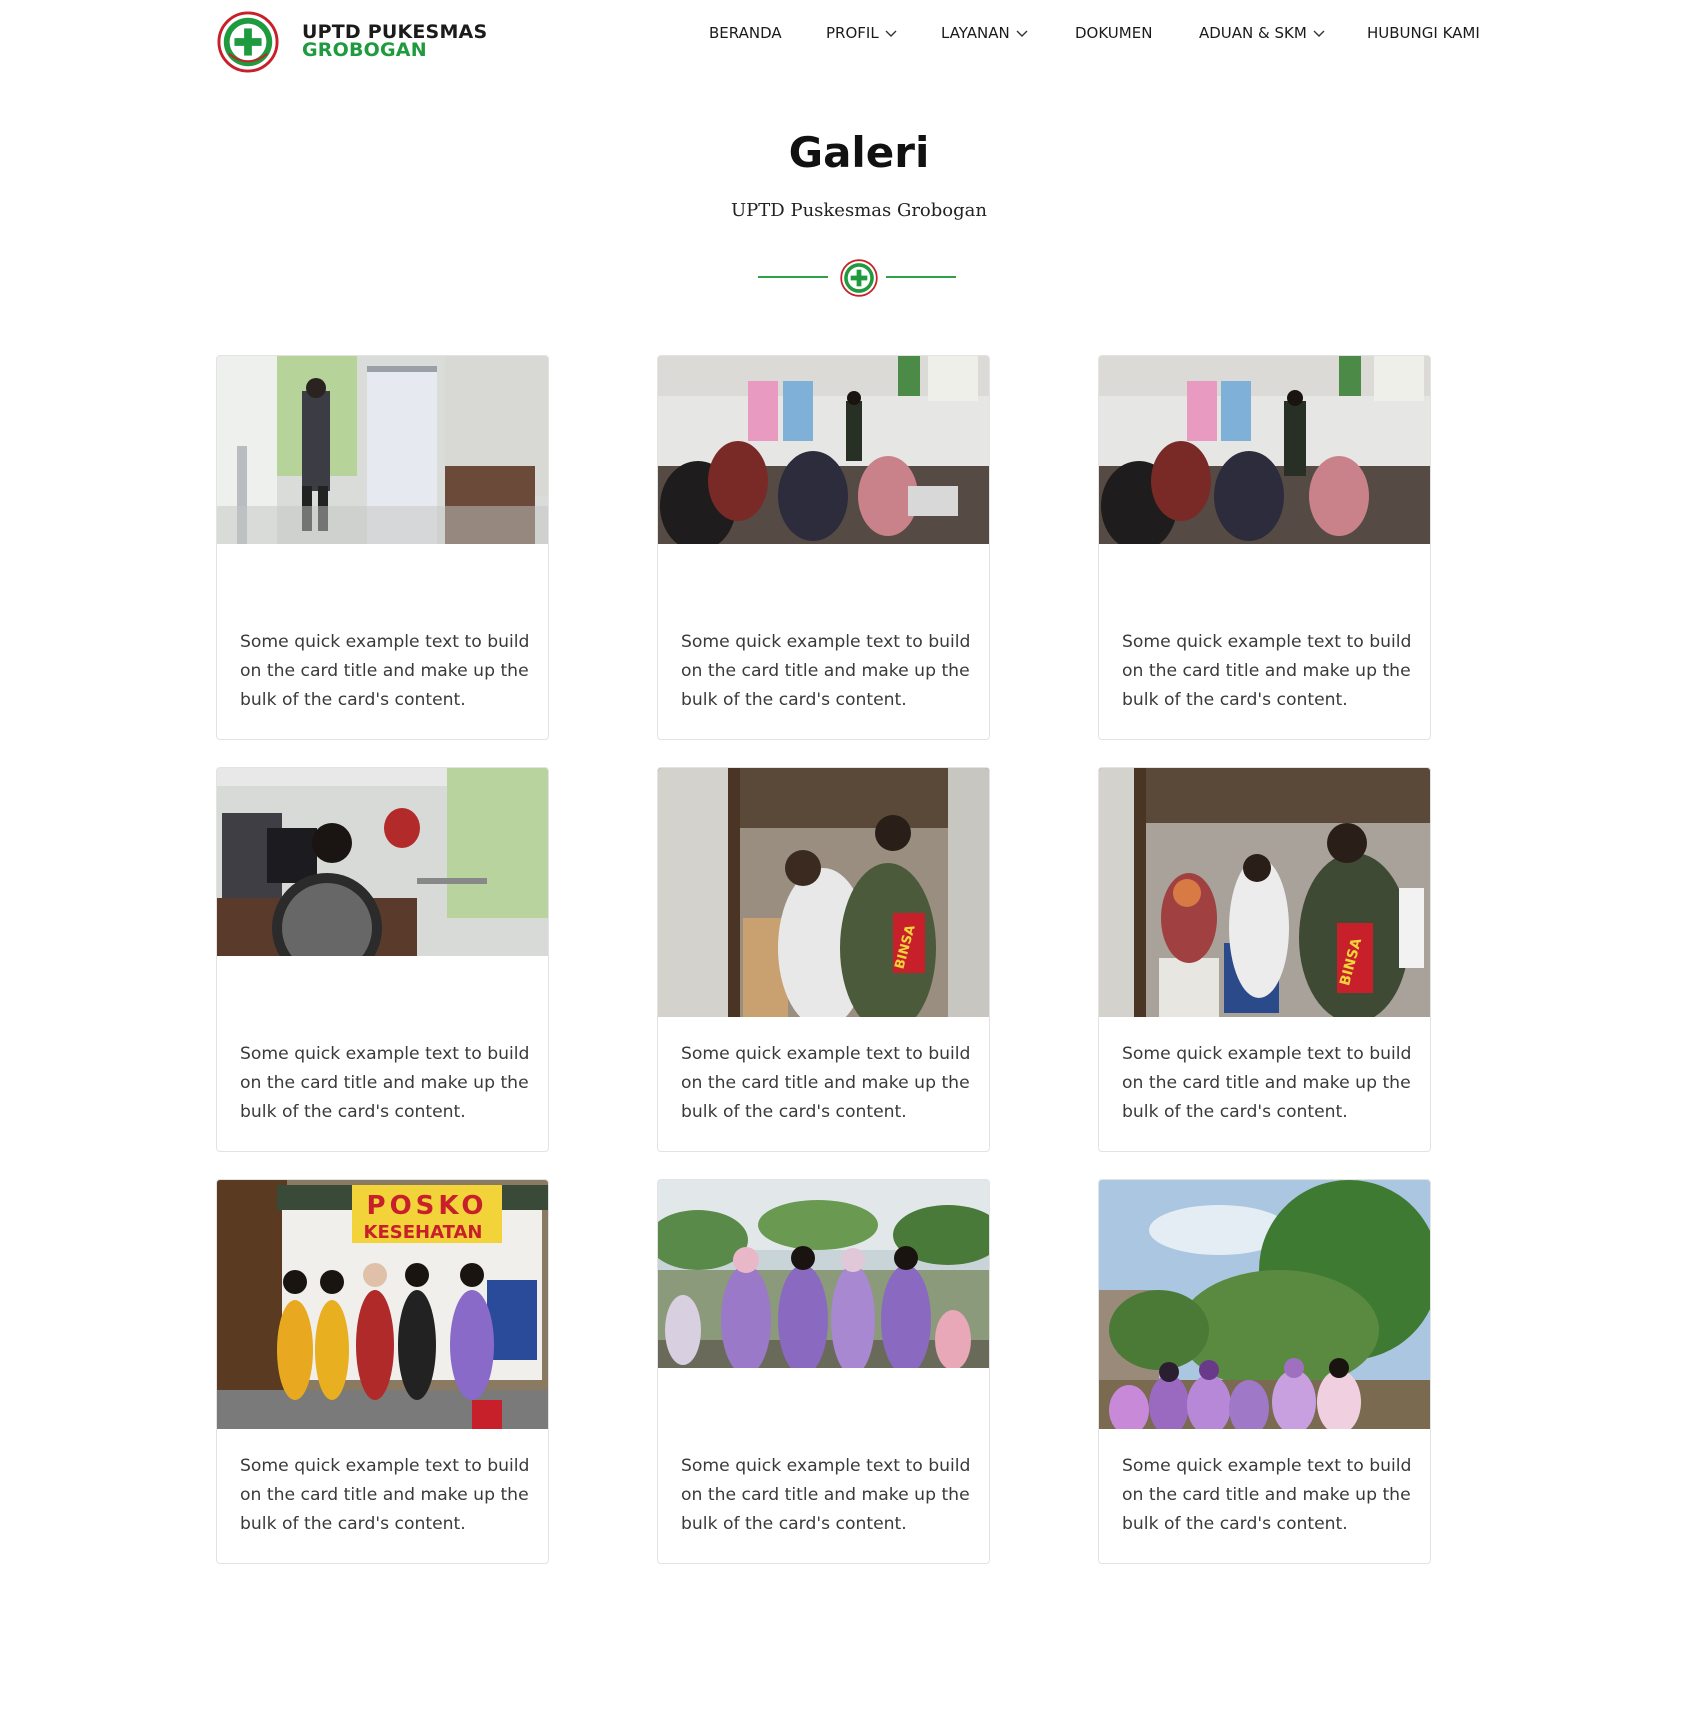  Describe the element at coordinates (859, 152) in the screenshot. I see `page-title: Galeri` at that location.